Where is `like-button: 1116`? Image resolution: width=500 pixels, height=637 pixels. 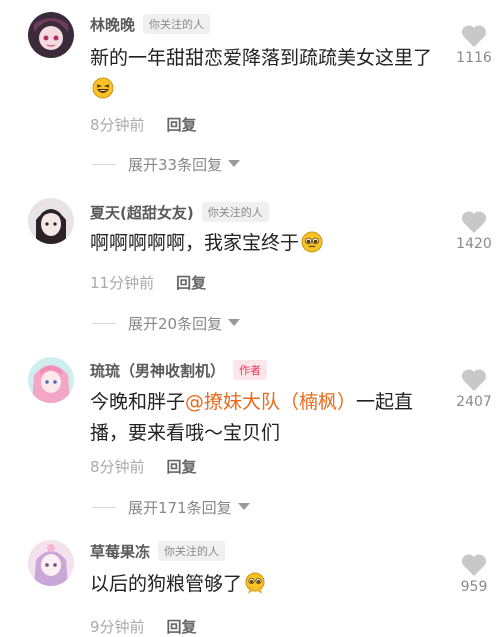 like-button: 1116 is located at coordinates (474, 45).